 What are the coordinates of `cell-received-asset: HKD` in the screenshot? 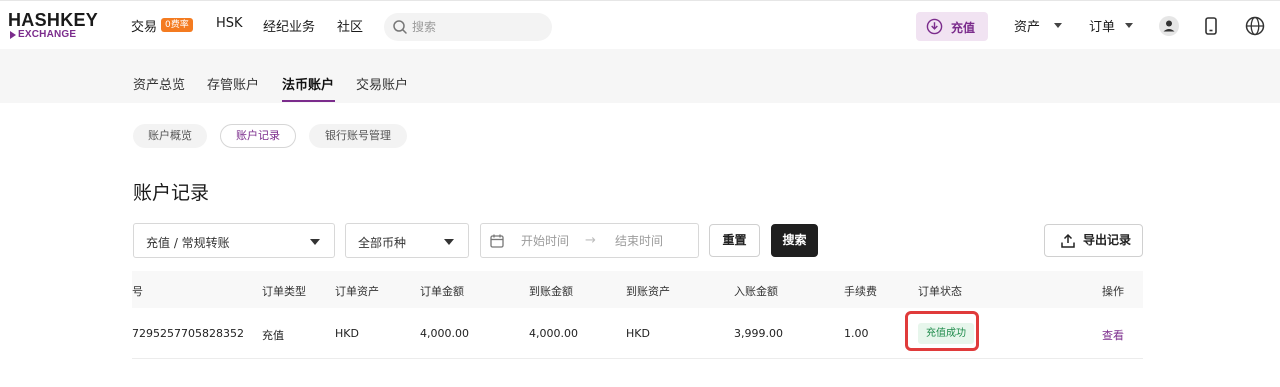 It's located at (638, 333).